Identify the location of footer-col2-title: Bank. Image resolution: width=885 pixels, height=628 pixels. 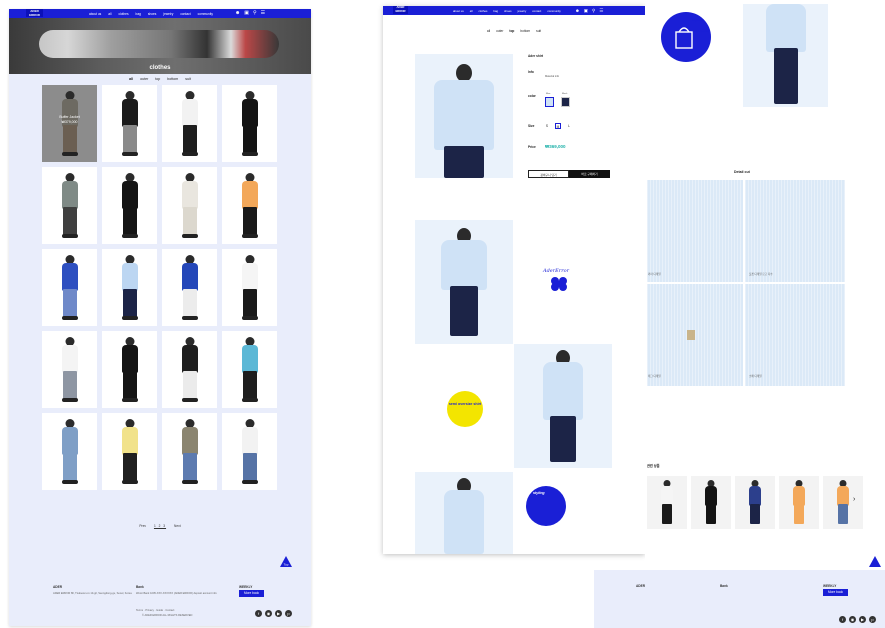
(140, 587).